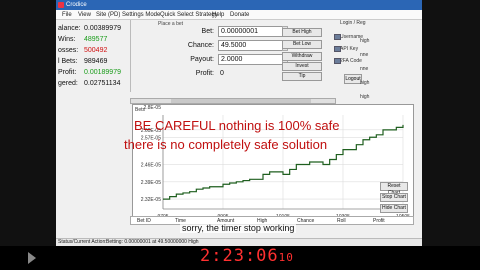  What do you see at coordinates (237, 125) in the screenshot?
I see `caution-line-1: BE CAREFUL nothing is 100% safe` at bounding box center [237, 125].